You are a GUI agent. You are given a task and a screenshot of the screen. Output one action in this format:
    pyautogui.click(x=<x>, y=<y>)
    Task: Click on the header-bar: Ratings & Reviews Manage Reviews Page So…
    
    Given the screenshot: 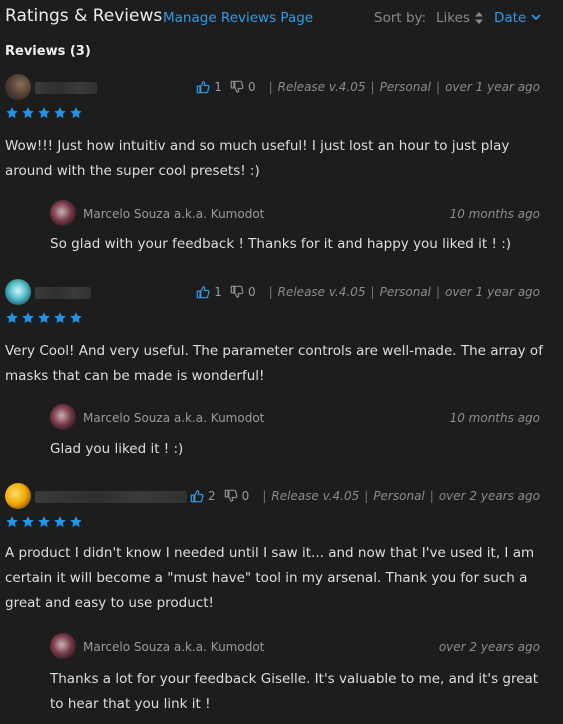 What is the action you would take?
    pyautogui.click(x=281, y=18)
    